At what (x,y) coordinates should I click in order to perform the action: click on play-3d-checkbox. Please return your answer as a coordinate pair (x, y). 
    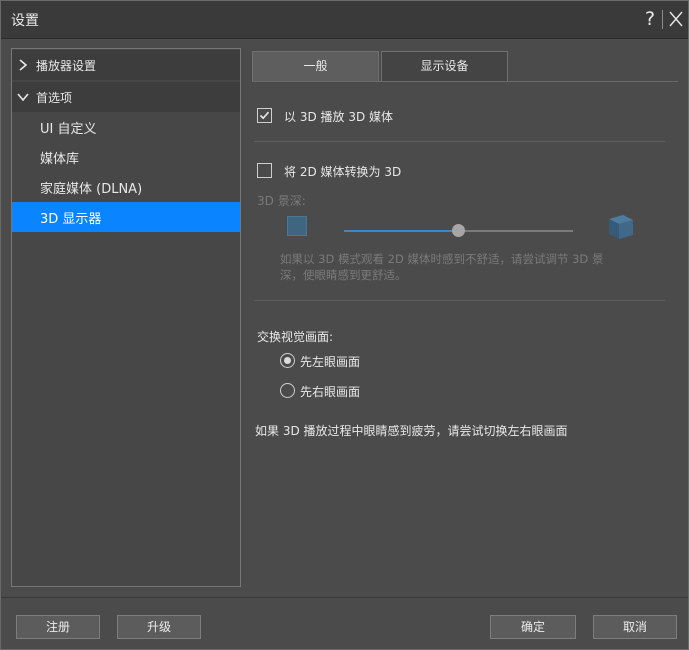
    Looking at the image, I should click on (264, 115).